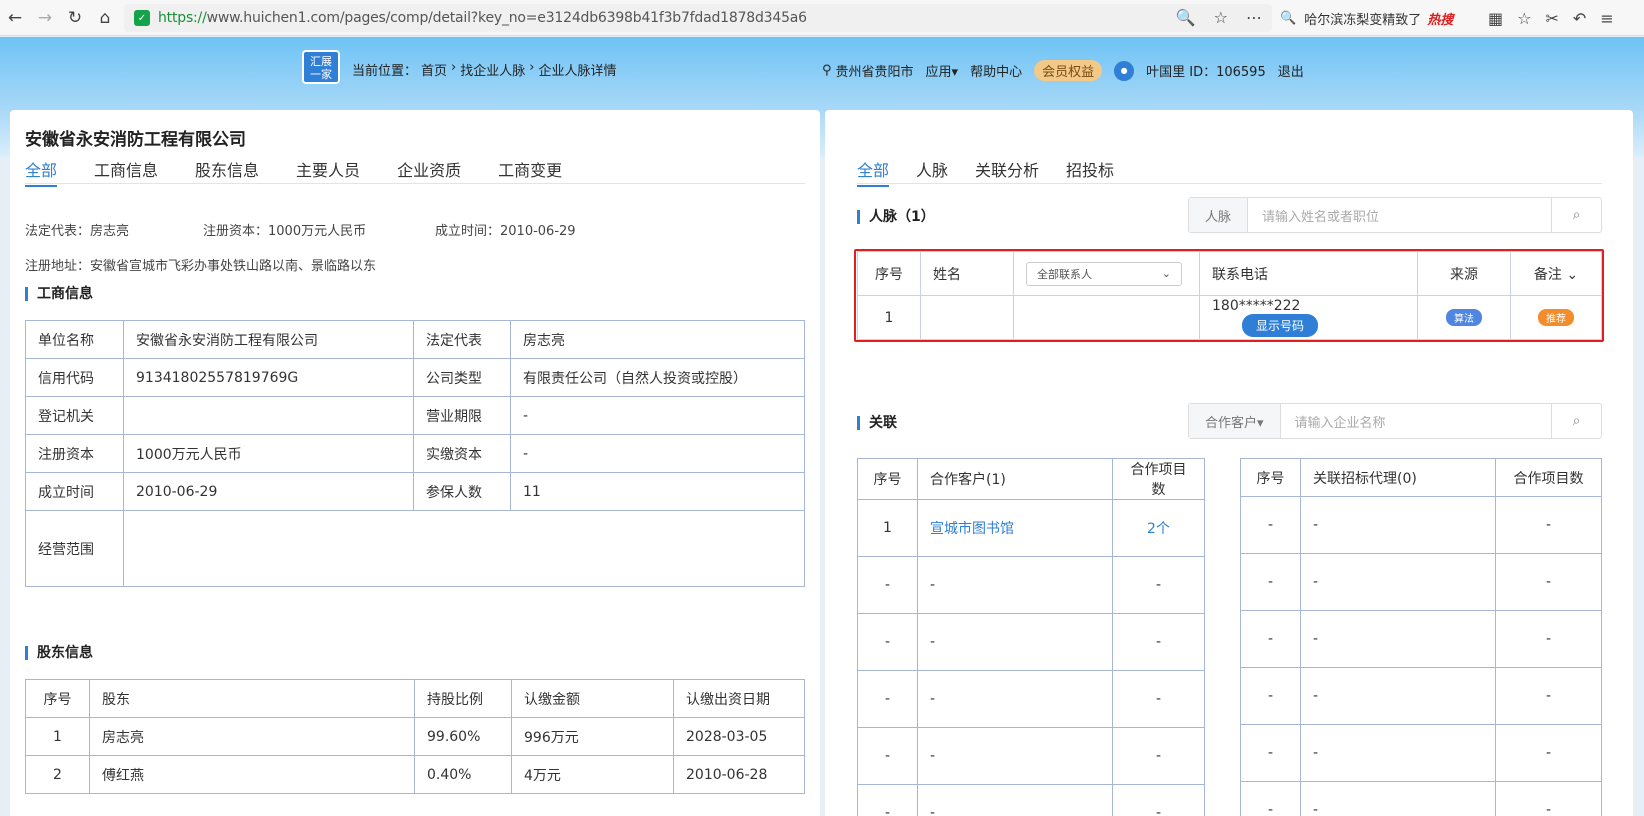 Image resolution: width=1644 pixels, height=816 pixels. What do you see at coordinates (657, 377) in the screenshot?
I see `table-cell: 有限责任公司（自然人投资或控股）` at bounding box center [657, 377].